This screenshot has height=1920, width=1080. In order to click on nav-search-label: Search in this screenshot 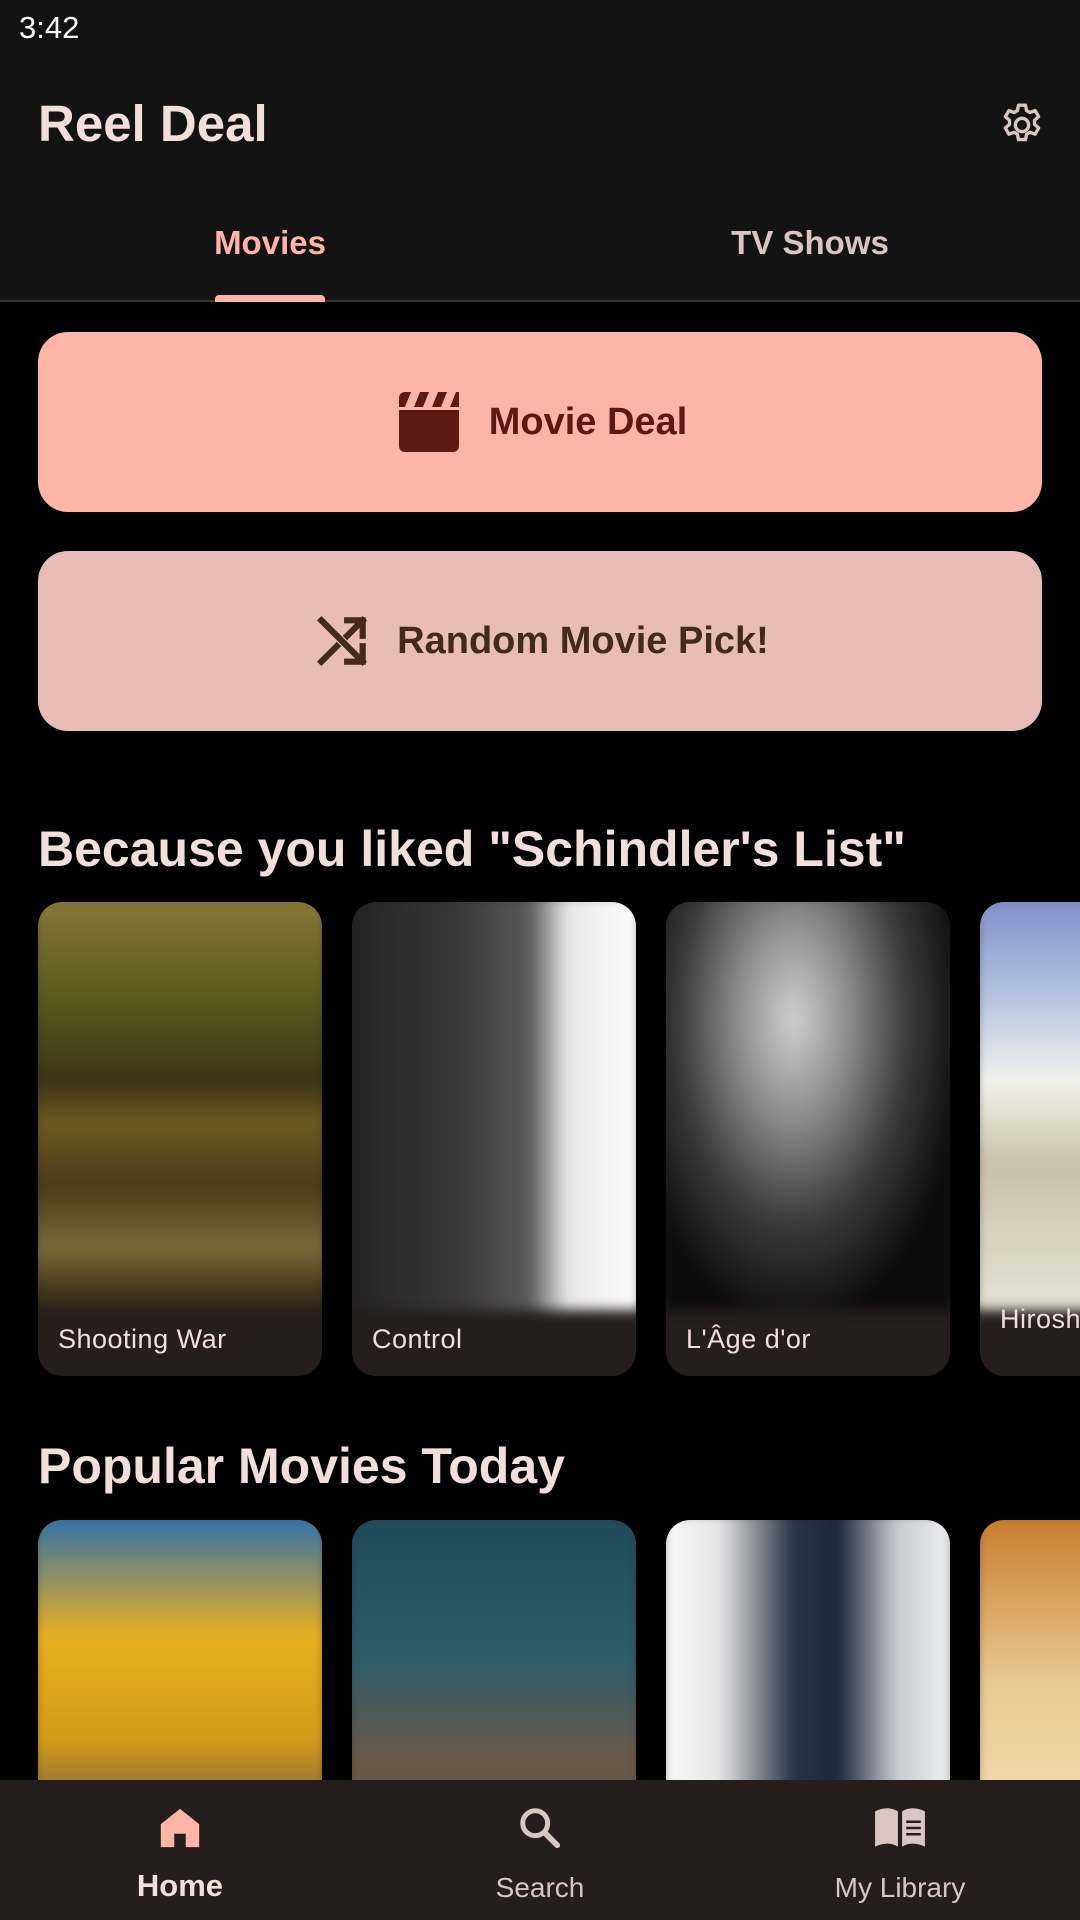, I will do `click(540, 1887)`.